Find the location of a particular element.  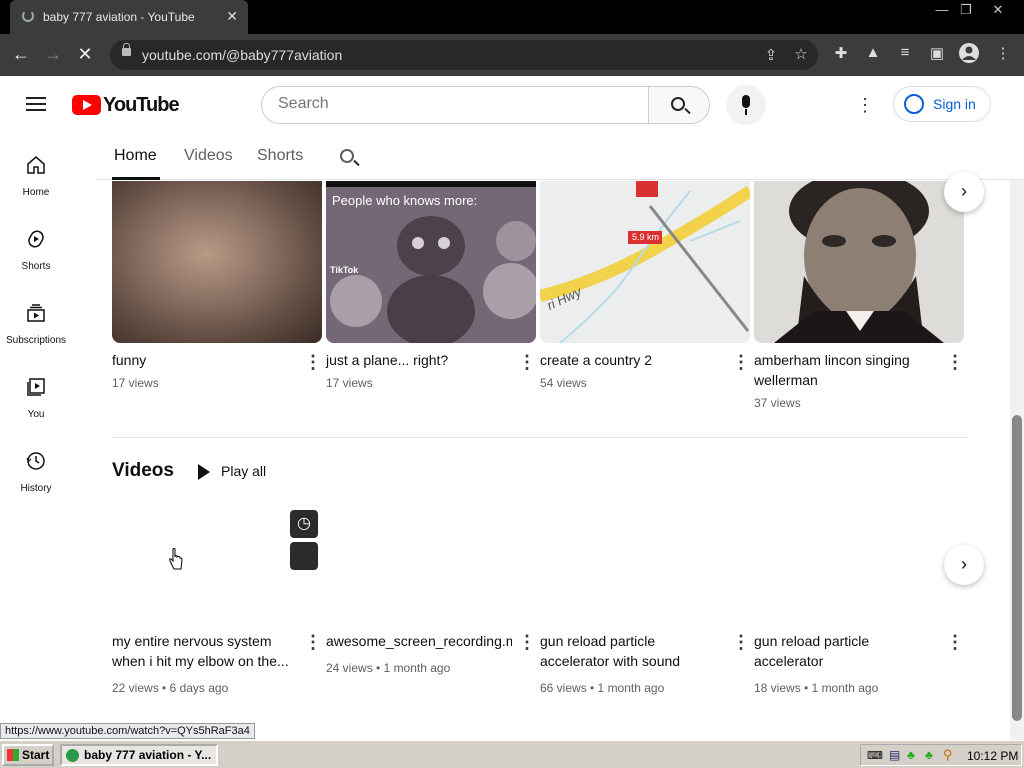

extensions-icon: ✚ is located at coordinates (841, 53).